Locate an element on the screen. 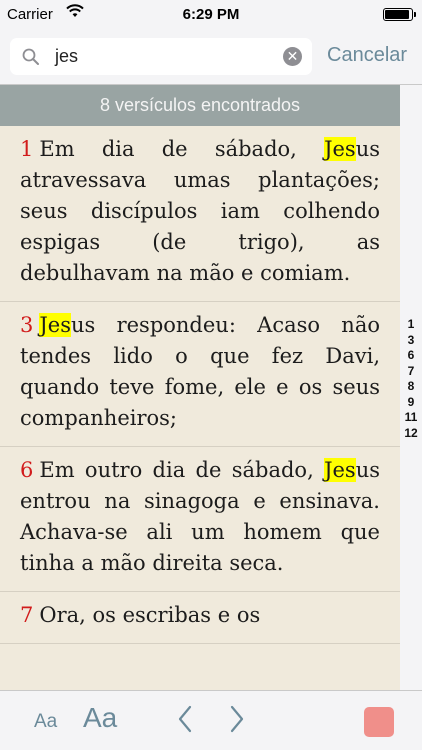  clear-icon: ✕ is located at coordinates (292, 56).